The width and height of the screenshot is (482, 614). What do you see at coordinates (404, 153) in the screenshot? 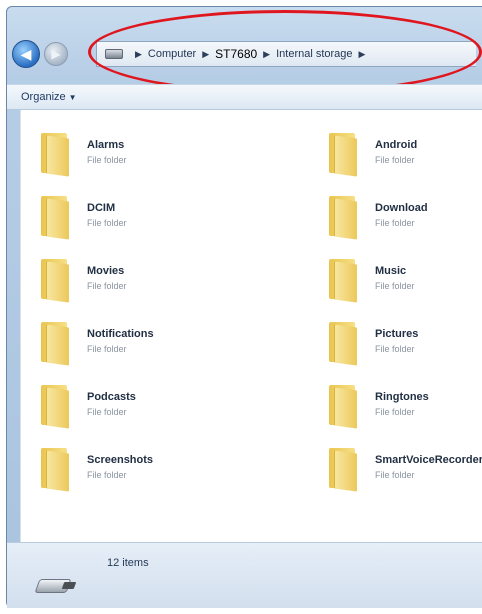
I see `folder-item: Android File folder` at bounding box center [404, 153].